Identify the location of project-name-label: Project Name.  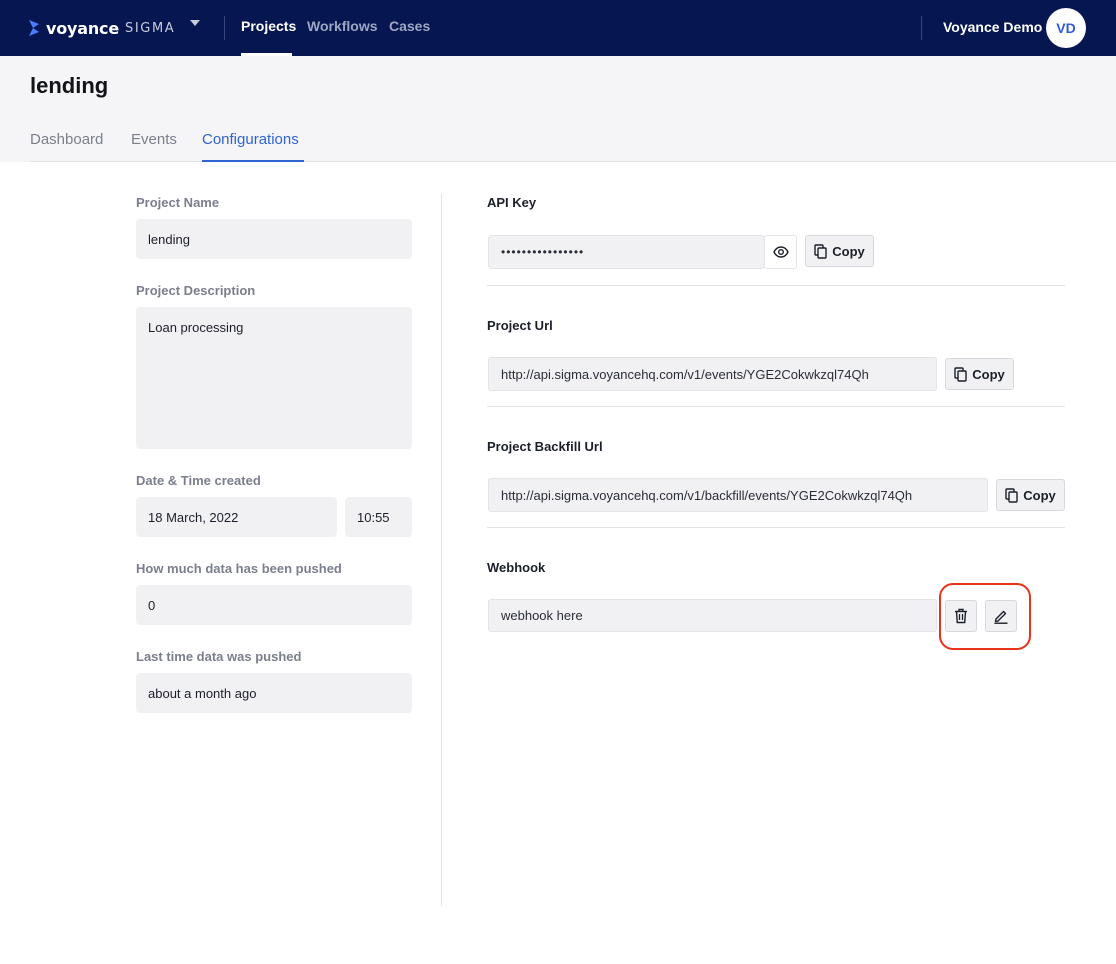
(178, 202).